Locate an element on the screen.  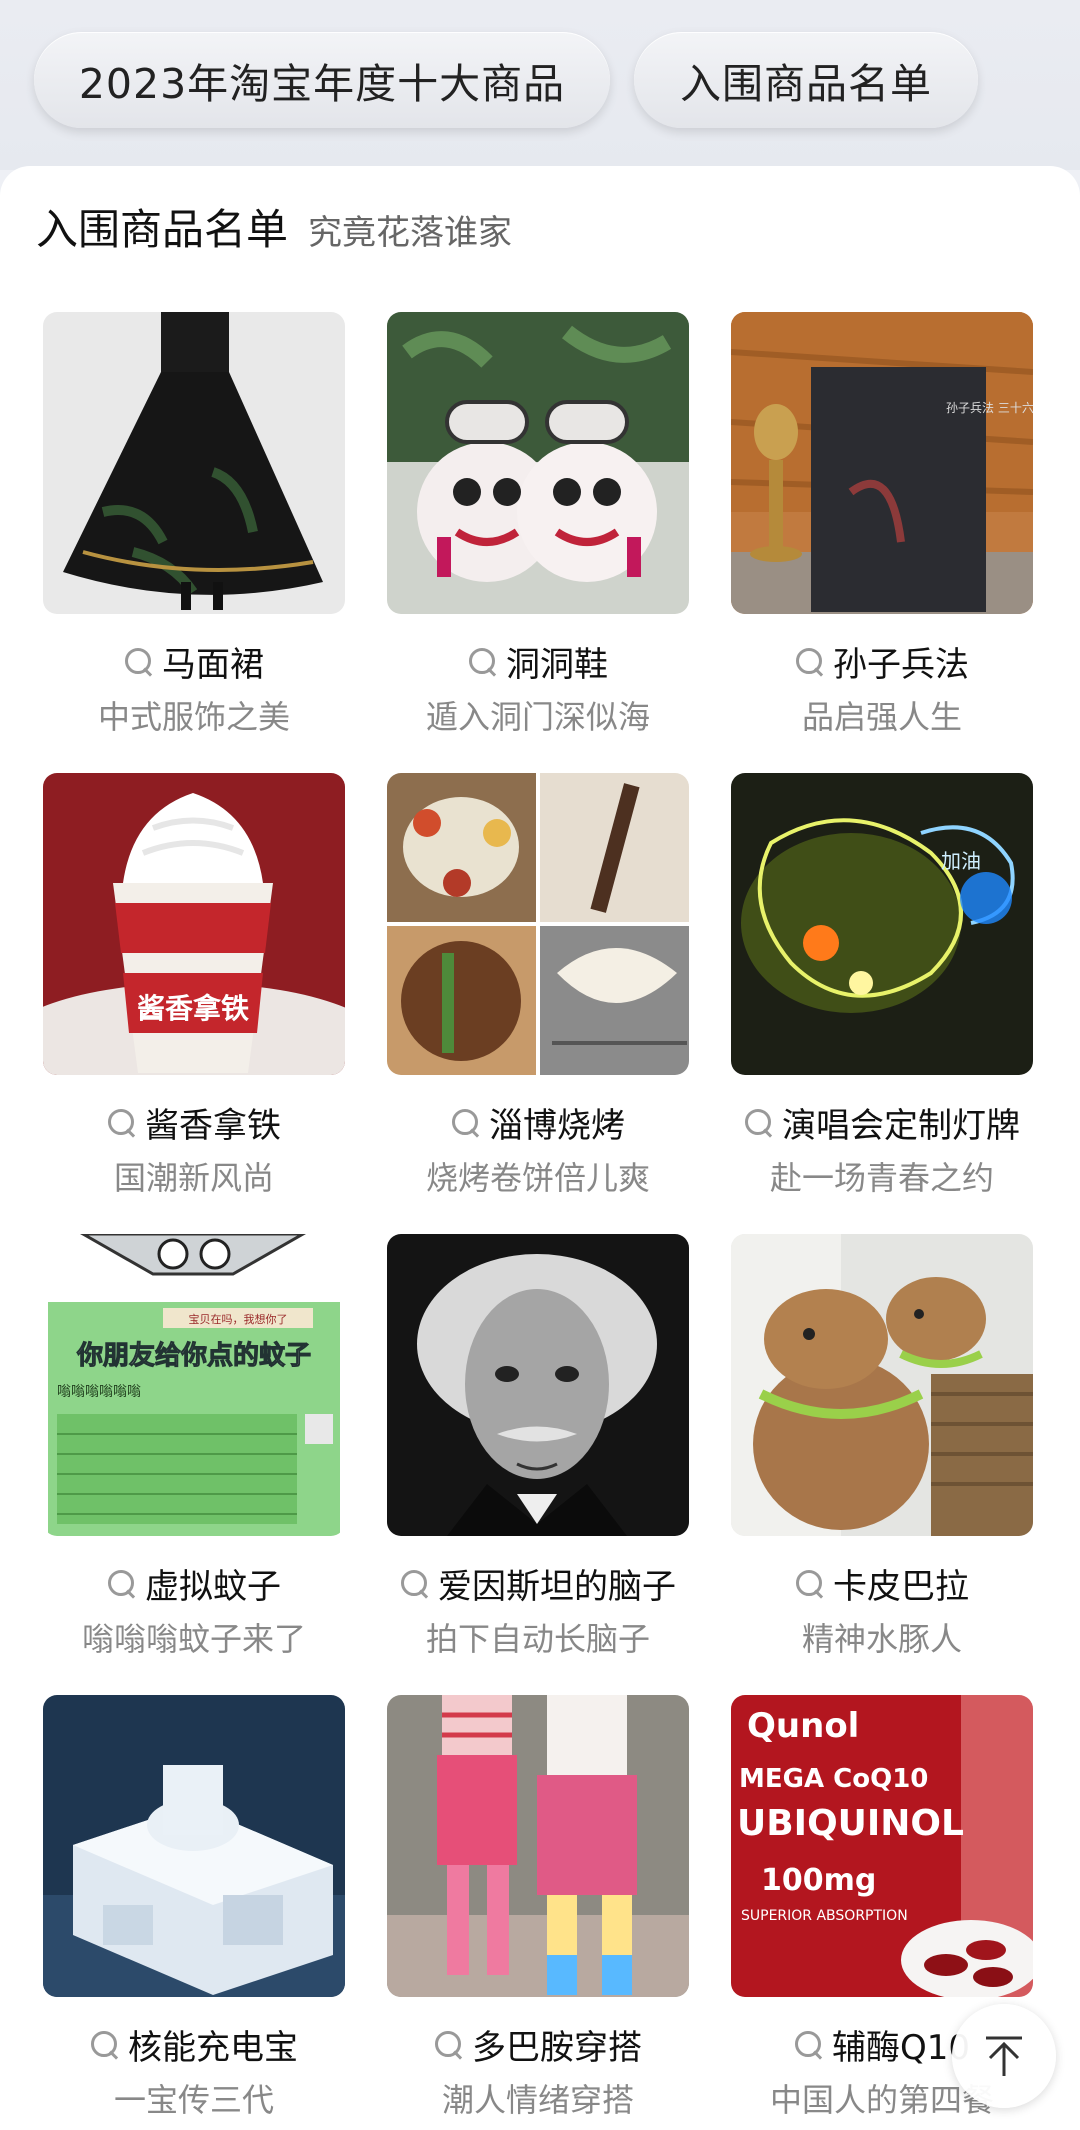
latte-label-text: 酱香拿铁 is located at coordinates (193, 1008).